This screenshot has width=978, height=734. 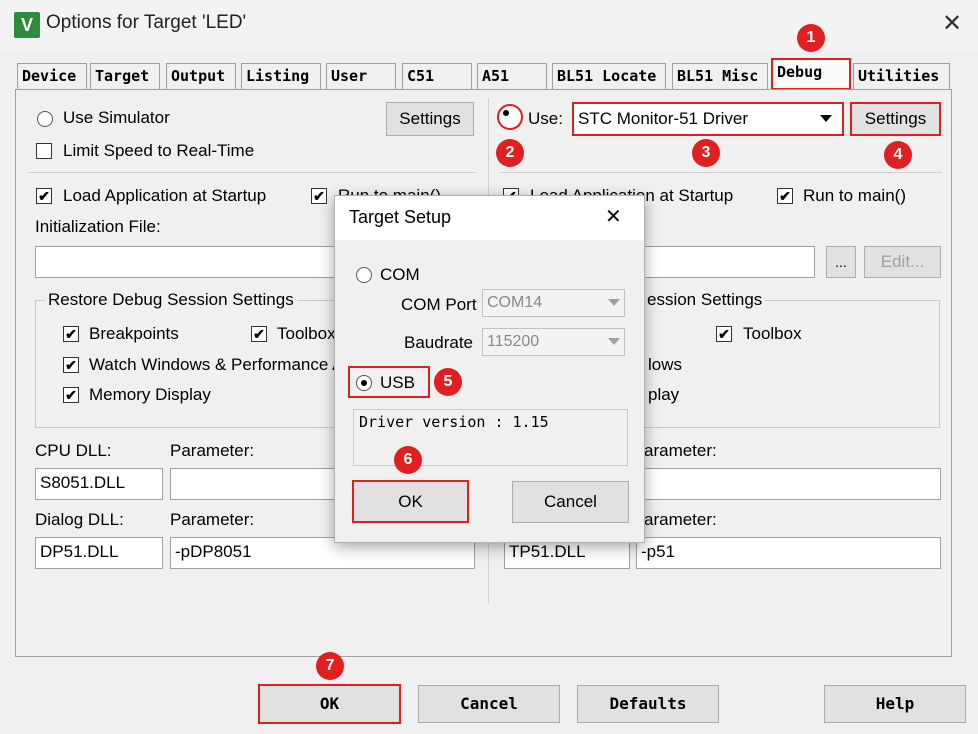 I want to click on restore-settings-legend: Restore Debug Session Settings, so click(x=171, y=300).